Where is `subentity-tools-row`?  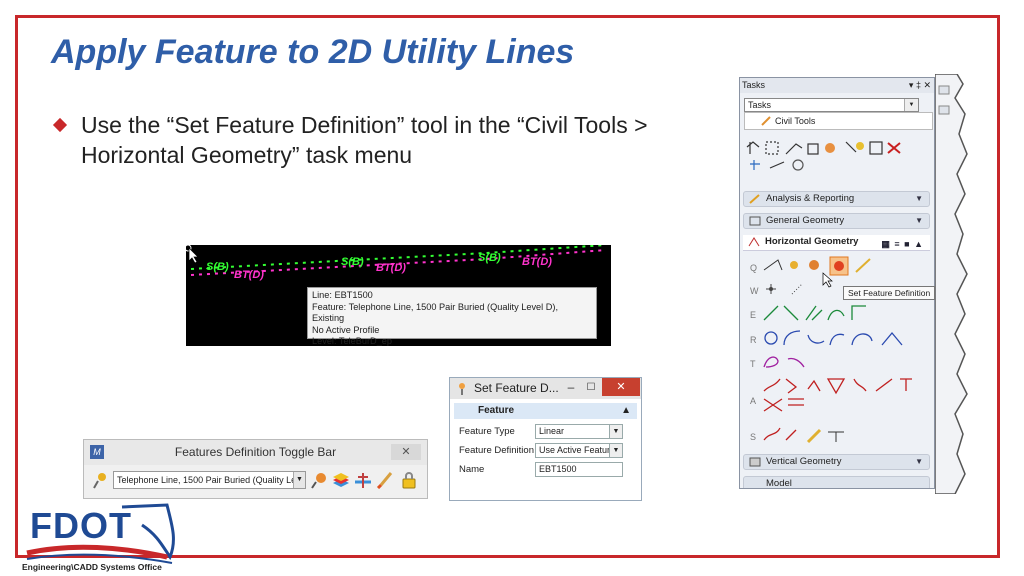
subentity-tools-row is located at coordinates (807, 435).